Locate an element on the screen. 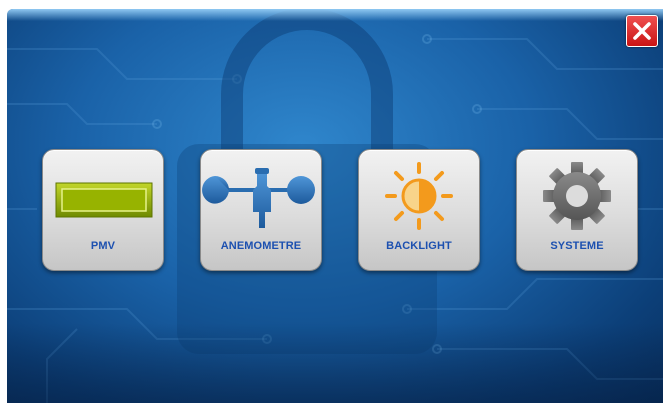 This screenshot has width=663, height=403. top-glow-bar is located at coordinates (335, 15).